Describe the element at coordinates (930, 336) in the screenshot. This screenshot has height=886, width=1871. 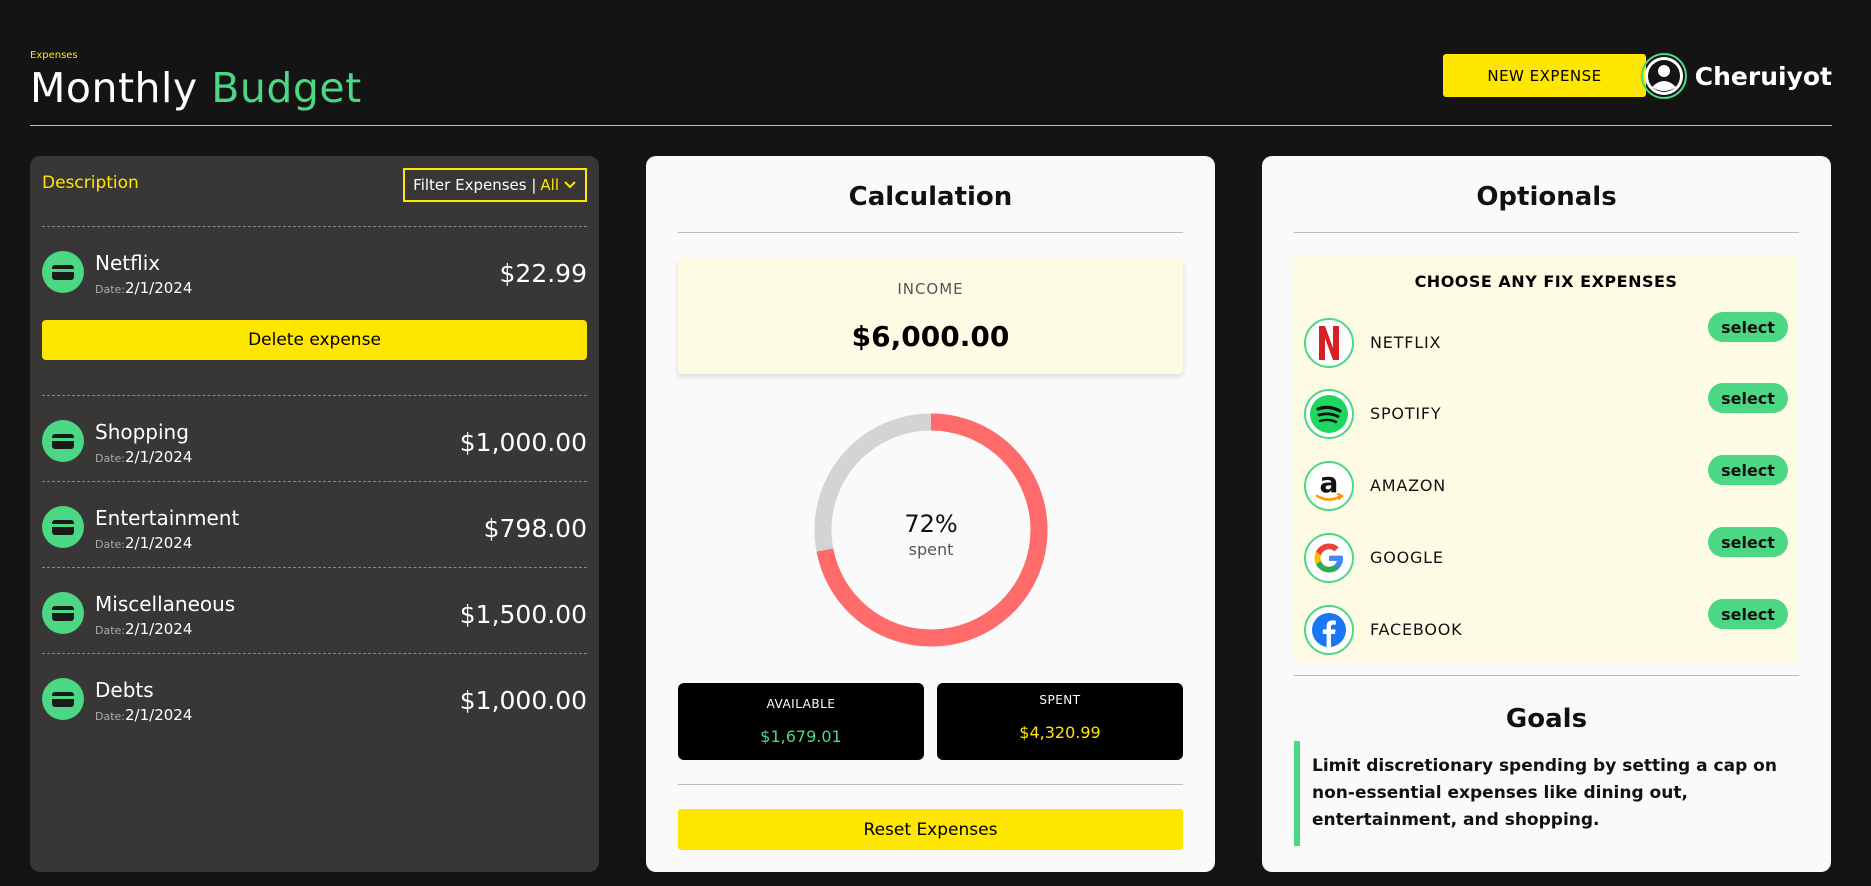
I see `income-value: $6,000.00` at that location.